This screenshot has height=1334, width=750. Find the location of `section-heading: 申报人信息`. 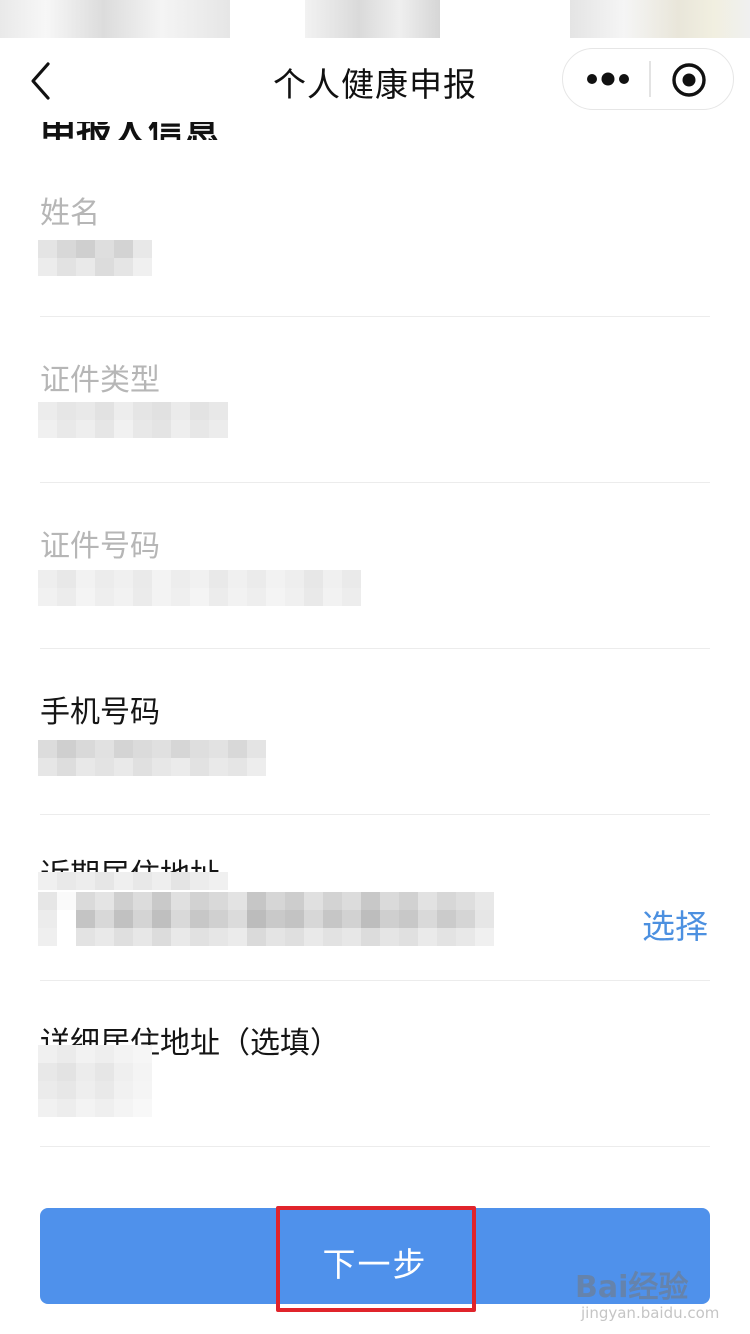

section-heading: 申报人信息 is located at coordinates (130, 131).